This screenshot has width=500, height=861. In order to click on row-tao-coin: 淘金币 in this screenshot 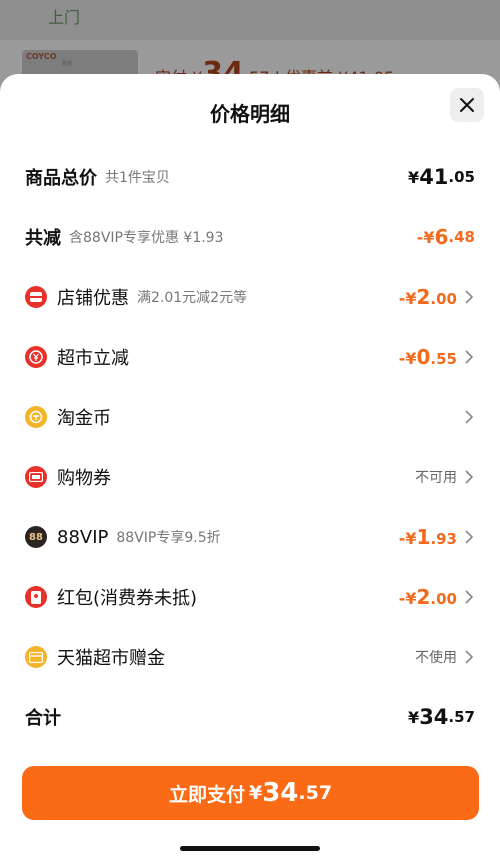, I will do `click(250, 417)`.